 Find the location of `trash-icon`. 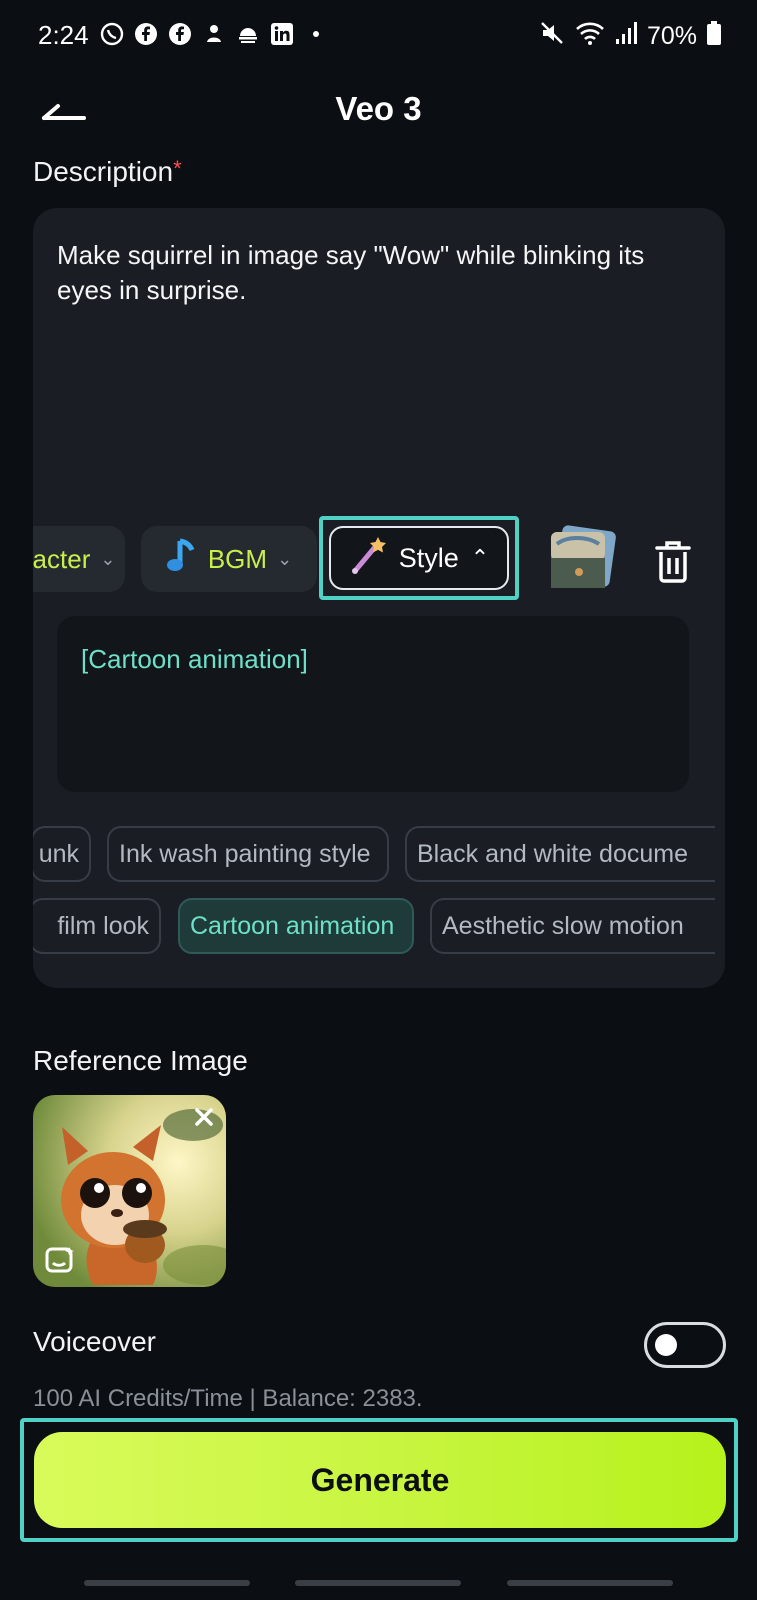

trash-icon is located at coordinates (673, 562).